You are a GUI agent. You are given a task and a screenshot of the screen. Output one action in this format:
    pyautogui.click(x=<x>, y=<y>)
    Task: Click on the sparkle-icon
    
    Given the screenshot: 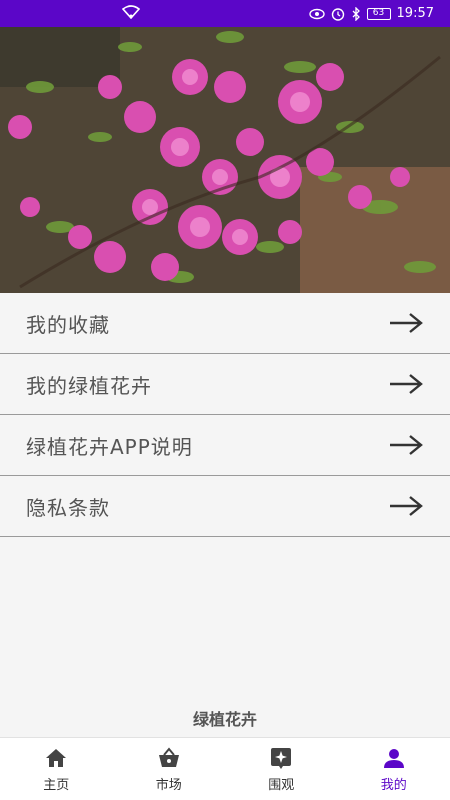 What is the action you would take?
    pyautogui.click(x=281, y=758)
    